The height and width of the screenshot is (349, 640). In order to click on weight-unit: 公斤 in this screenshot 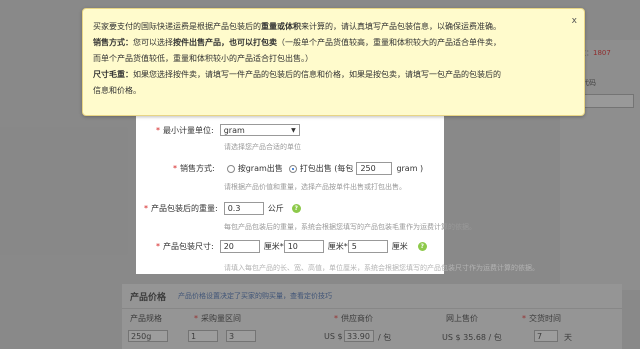, I will do `click(275, 208)`.